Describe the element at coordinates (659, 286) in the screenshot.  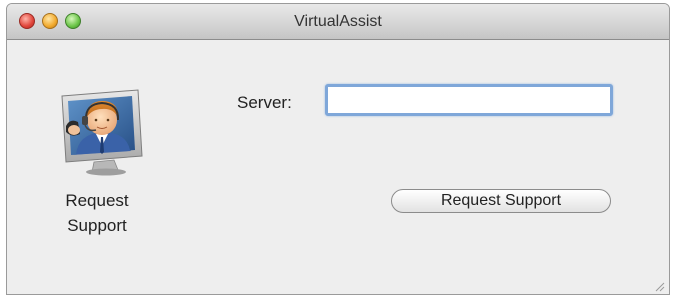
I see `resize-grip-icon` at that location.